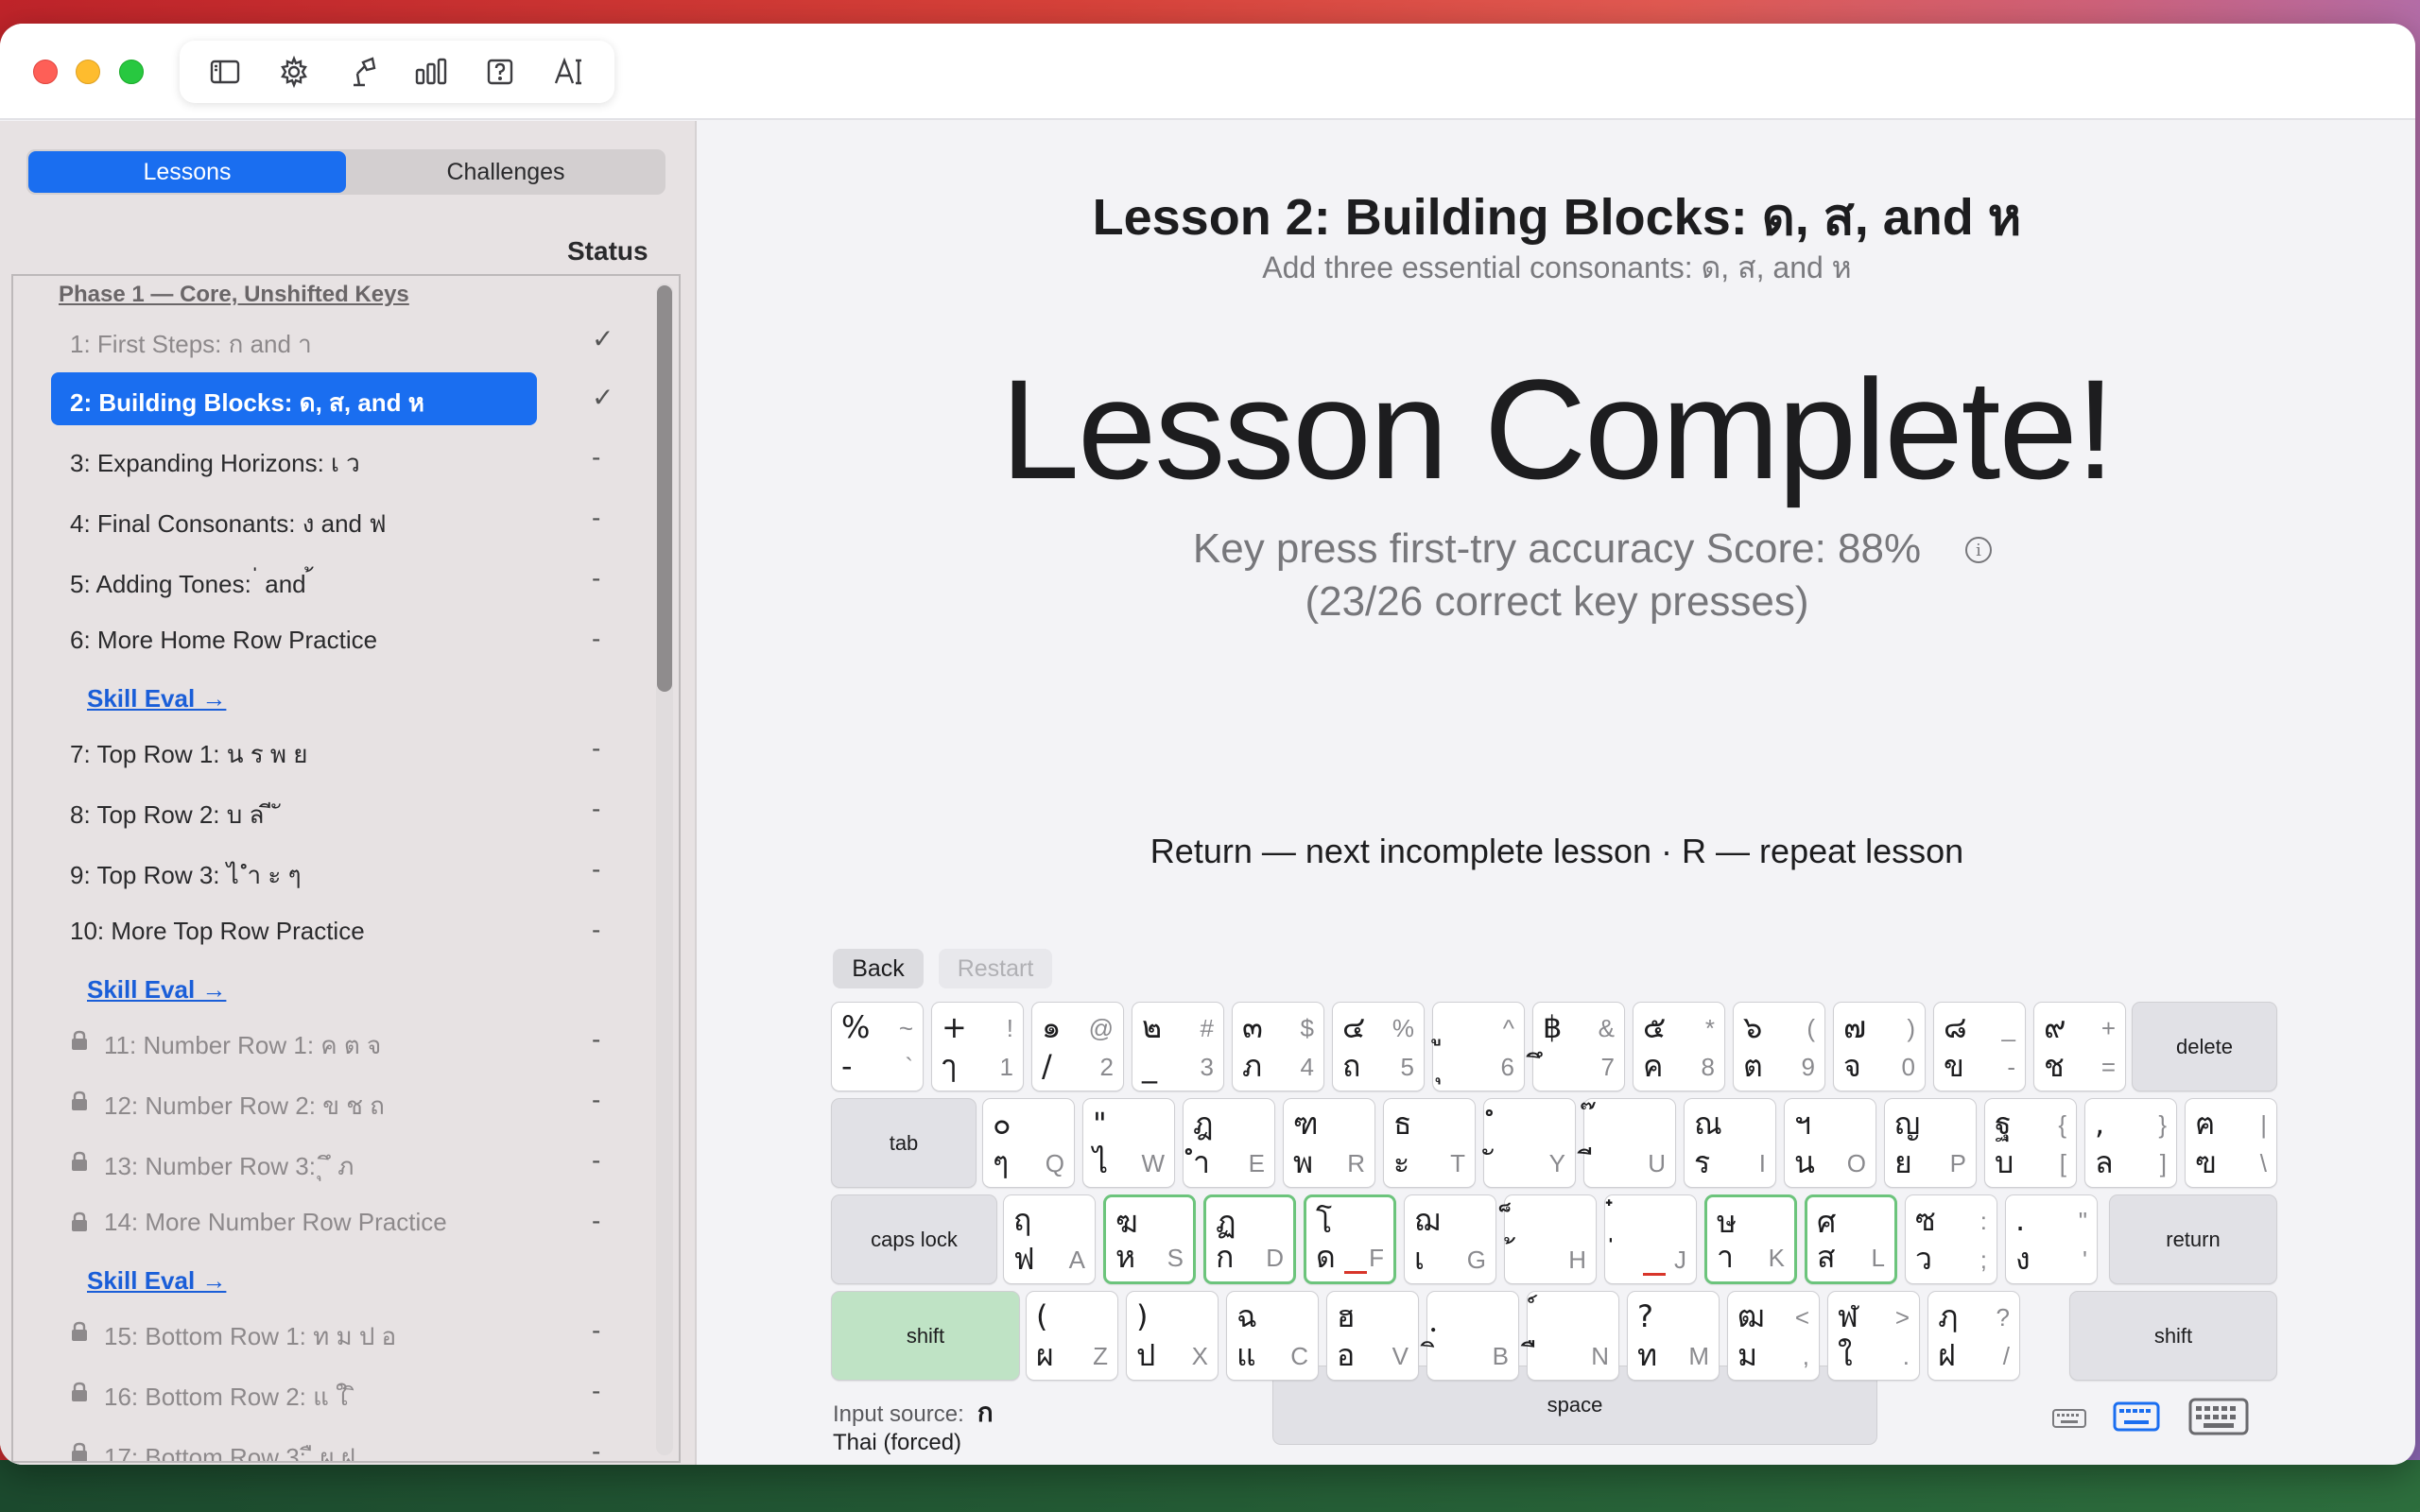 This screenshot has width=2420, height=1512. Describe the element at coordinates (334, 397) in the screenshot. I see `lesson-item-selected: 2: Building Blocks: ด, ส, and ห ✓` at that location.